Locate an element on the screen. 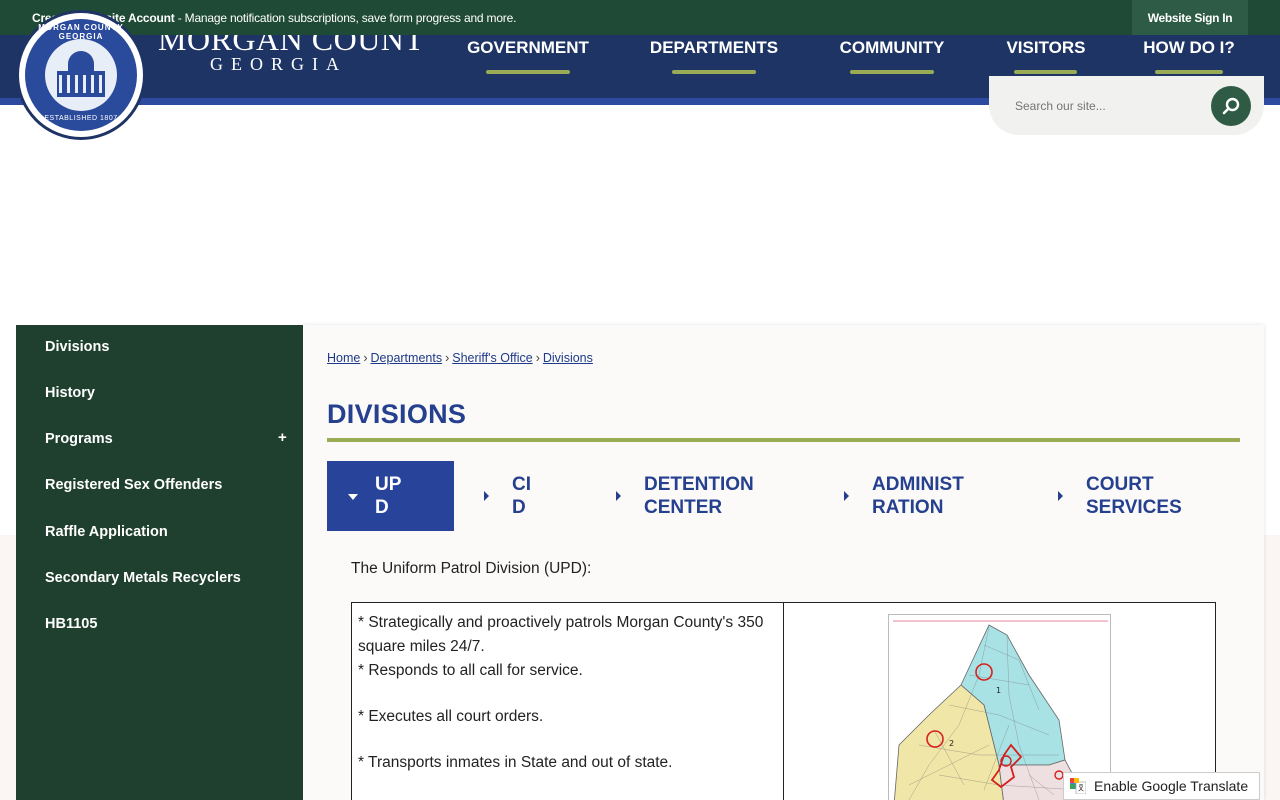  site-name: MORGAN COUNTY is located at coordinates (293, 44).